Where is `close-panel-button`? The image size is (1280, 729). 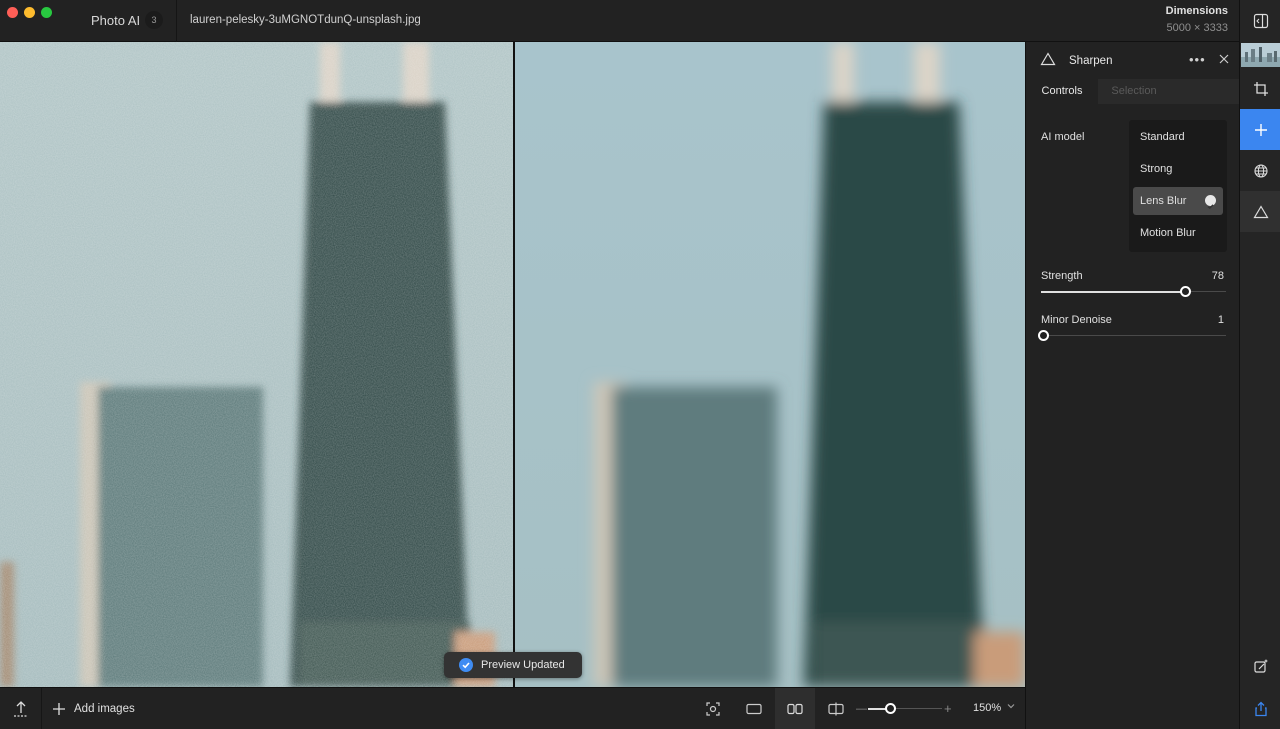
close-panel-button is located at coordinates (1224, 60).